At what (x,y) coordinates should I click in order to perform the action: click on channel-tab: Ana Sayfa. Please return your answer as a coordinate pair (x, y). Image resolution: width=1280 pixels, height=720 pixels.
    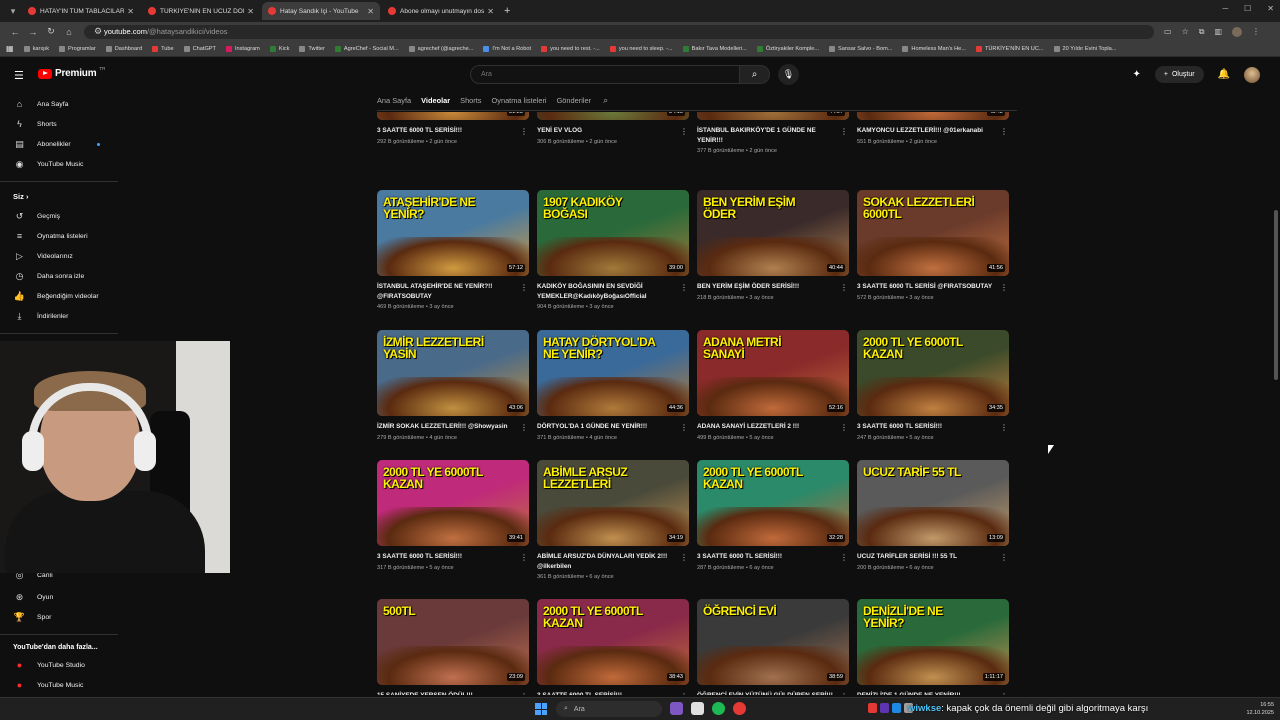
    Looking at the image, I should click on (394, 100).